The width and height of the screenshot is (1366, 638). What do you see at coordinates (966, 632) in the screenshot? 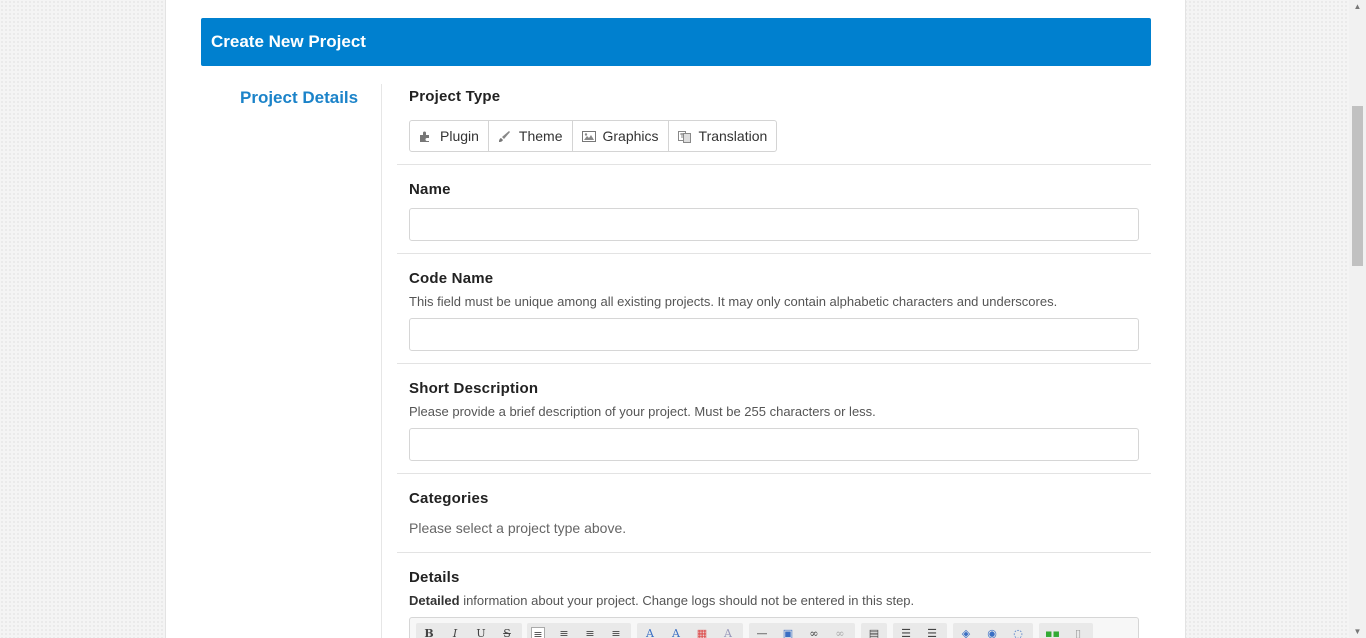
I see `code-block-icon: ◈` at bounding box center [966, 632].